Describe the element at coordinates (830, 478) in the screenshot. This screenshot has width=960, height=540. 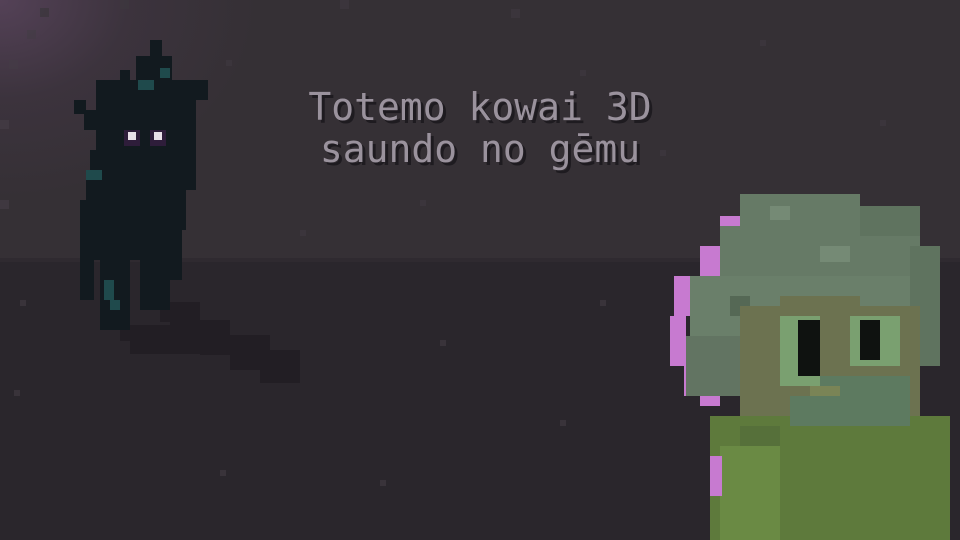
I see `character-shirt` at that location.